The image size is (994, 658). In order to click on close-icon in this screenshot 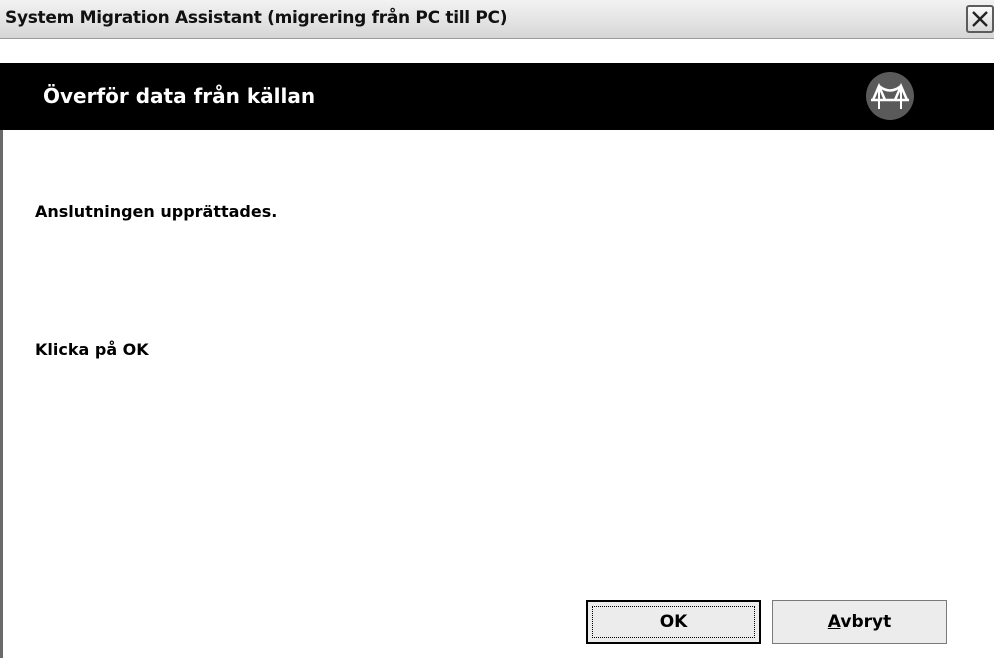, I will do `click(980, 19)`.